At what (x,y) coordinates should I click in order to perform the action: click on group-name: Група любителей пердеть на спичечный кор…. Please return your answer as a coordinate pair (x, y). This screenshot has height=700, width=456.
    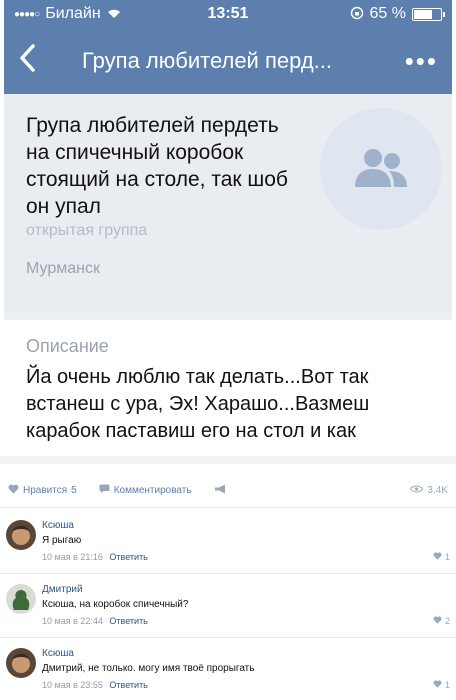
    Looking at the image, I should click on (157, 166).